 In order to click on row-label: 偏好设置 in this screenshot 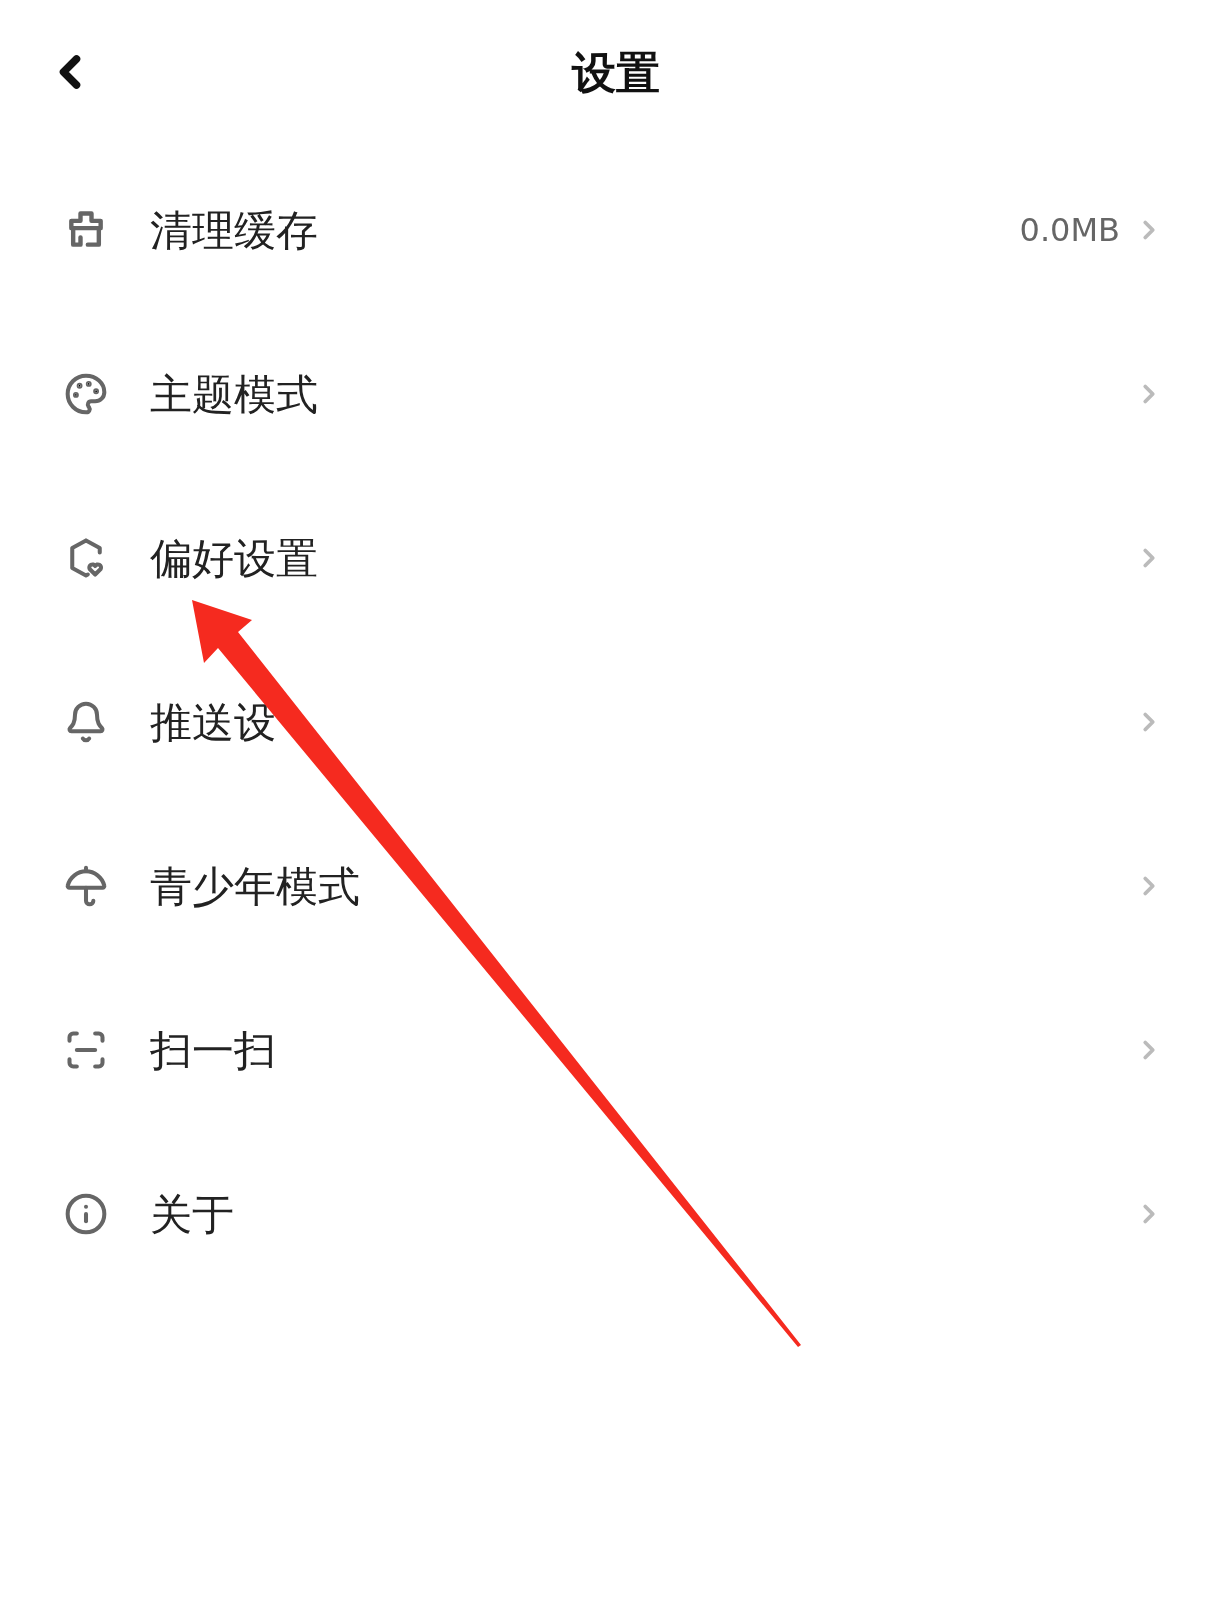, I will do `click(234, 558)`.